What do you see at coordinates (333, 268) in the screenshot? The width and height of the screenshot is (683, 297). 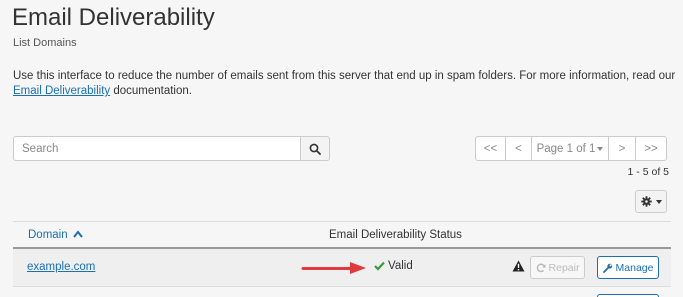 I see `annotation-arrow` at bounding box center [333, 268].